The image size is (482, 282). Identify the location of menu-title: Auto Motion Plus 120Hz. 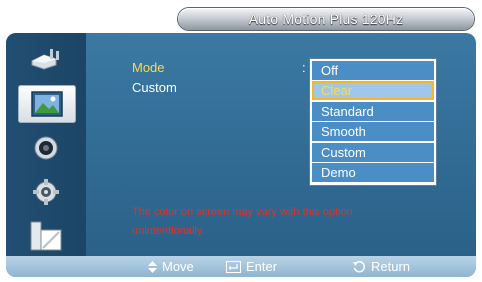
(326, 19).